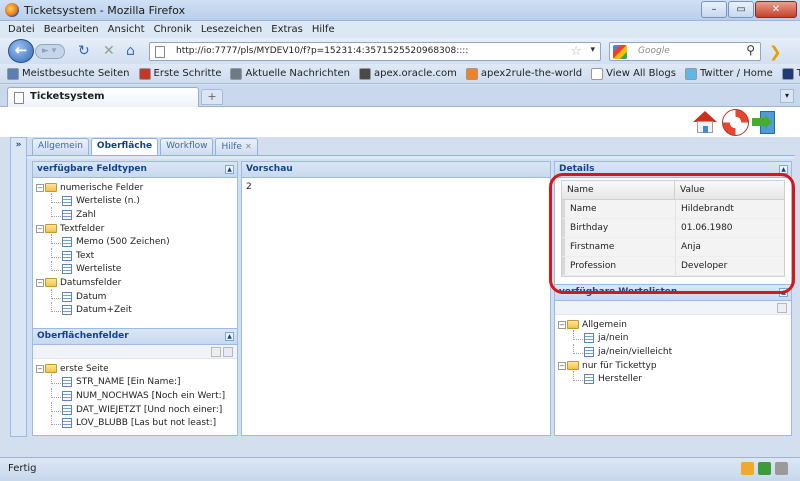 The width and height of the screenshot is (800, 481). Describe the element at coordinates (620, 52) in the screenshot. I see `google-icon` at that location.